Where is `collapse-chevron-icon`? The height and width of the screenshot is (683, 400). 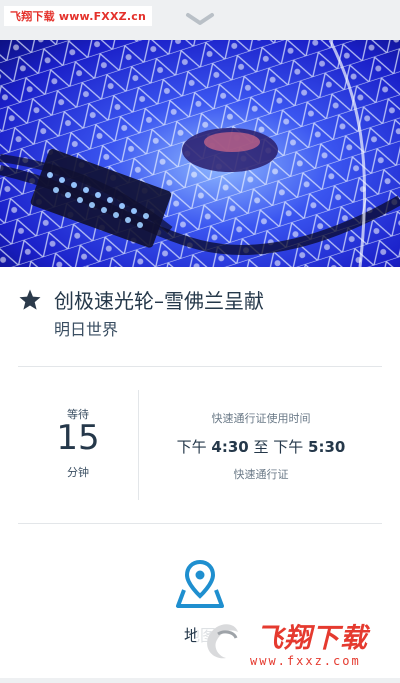
collapse-chevron-icon is located at coordinates (200, 19).